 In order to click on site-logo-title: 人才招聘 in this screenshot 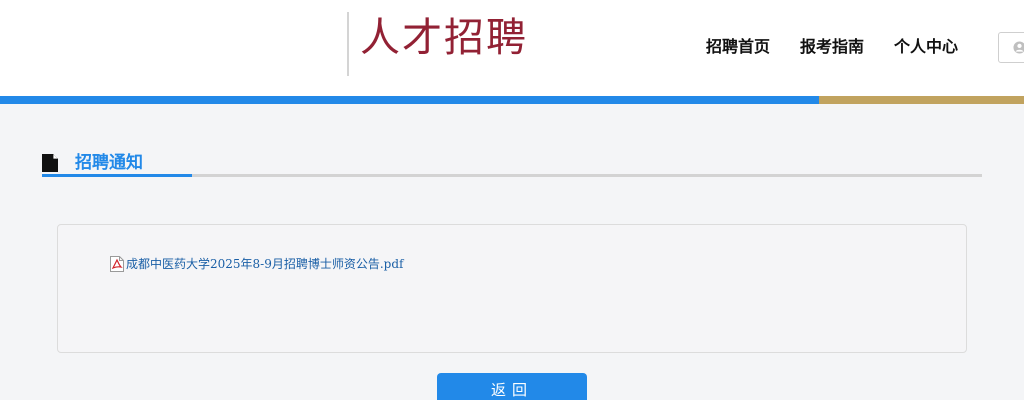, I will do `click(444, 38)`.